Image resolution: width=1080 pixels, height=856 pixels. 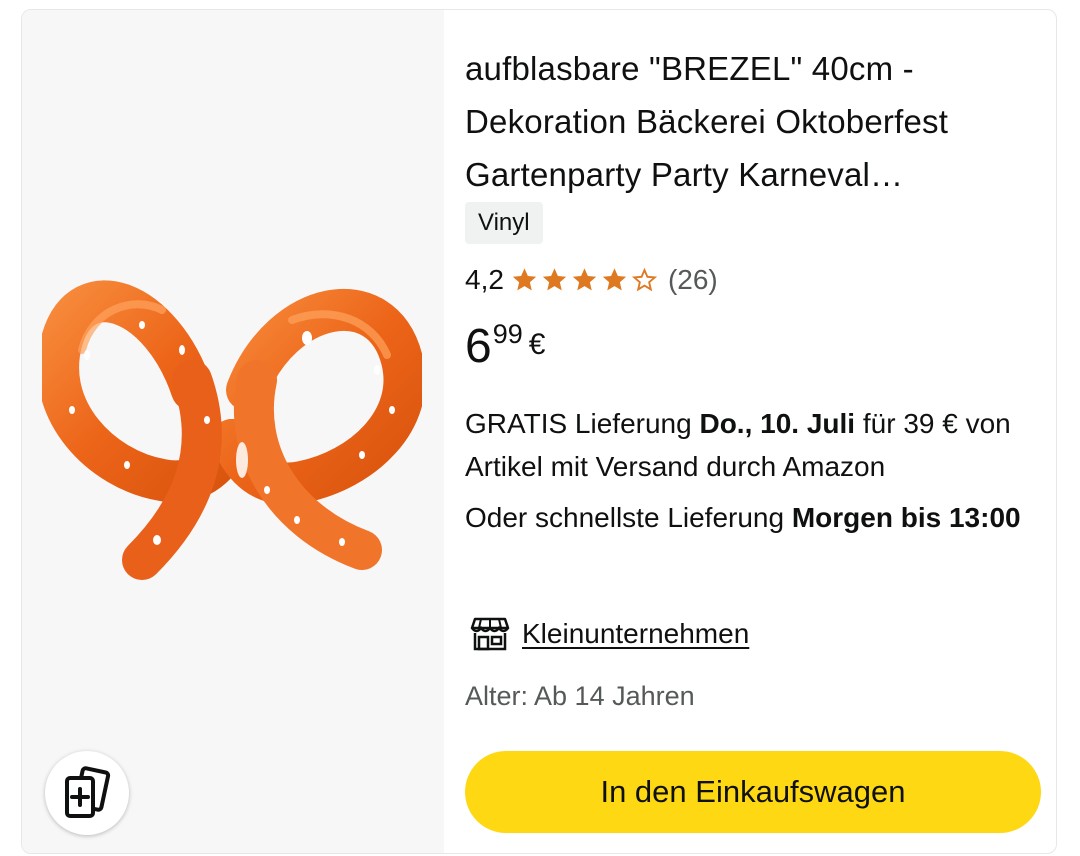 I want to click on add-to-cart-button: In den Einkaufswagen, so click(x=753, y=792).